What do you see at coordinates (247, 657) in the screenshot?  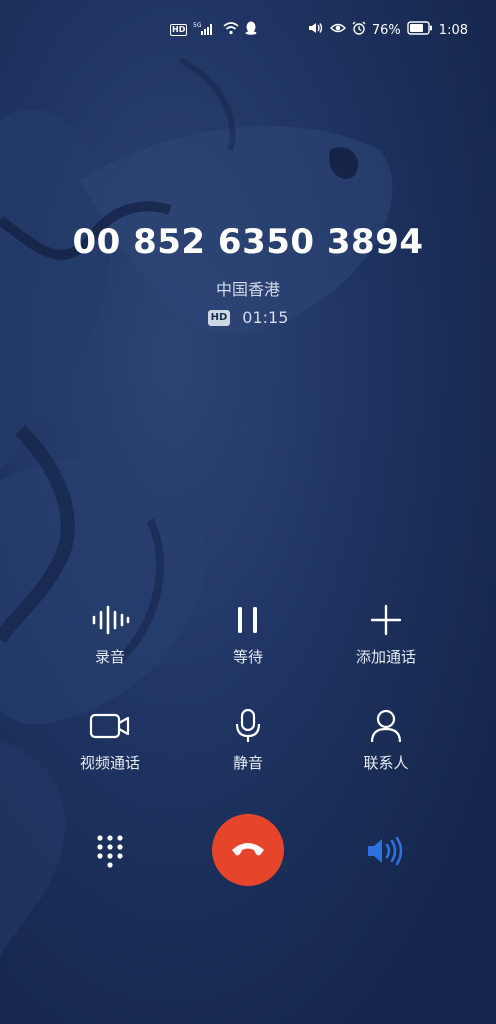 I see `hold-label: 等待` at bounding box center [247, 657].